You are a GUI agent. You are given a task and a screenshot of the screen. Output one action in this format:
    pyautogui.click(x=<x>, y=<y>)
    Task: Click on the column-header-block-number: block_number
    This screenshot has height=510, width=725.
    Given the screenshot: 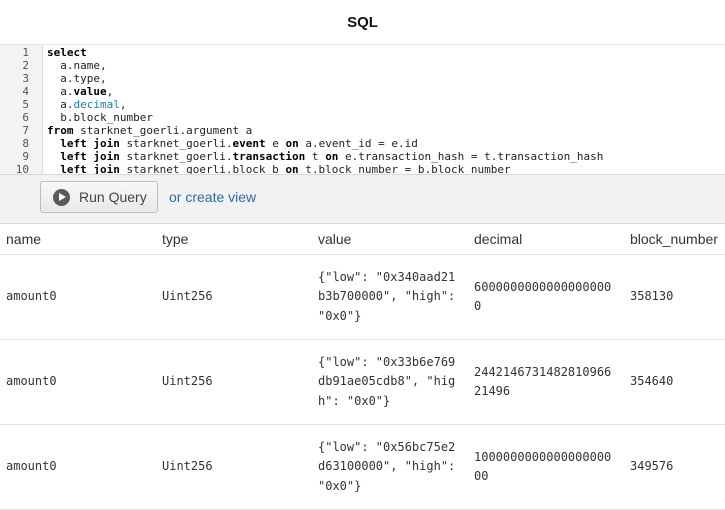 What is the action you would take?
    pyautogui.click(x=674, y=239)
    